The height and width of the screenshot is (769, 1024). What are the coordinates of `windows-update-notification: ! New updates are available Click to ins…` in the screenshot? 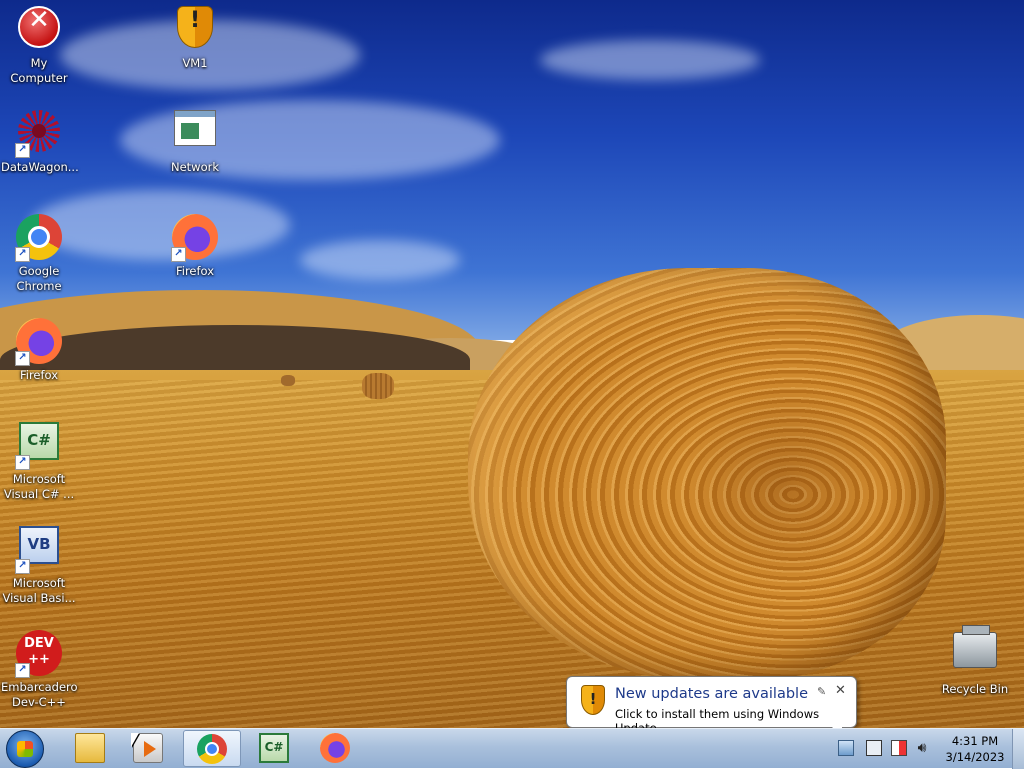 It's located at (711, 706).